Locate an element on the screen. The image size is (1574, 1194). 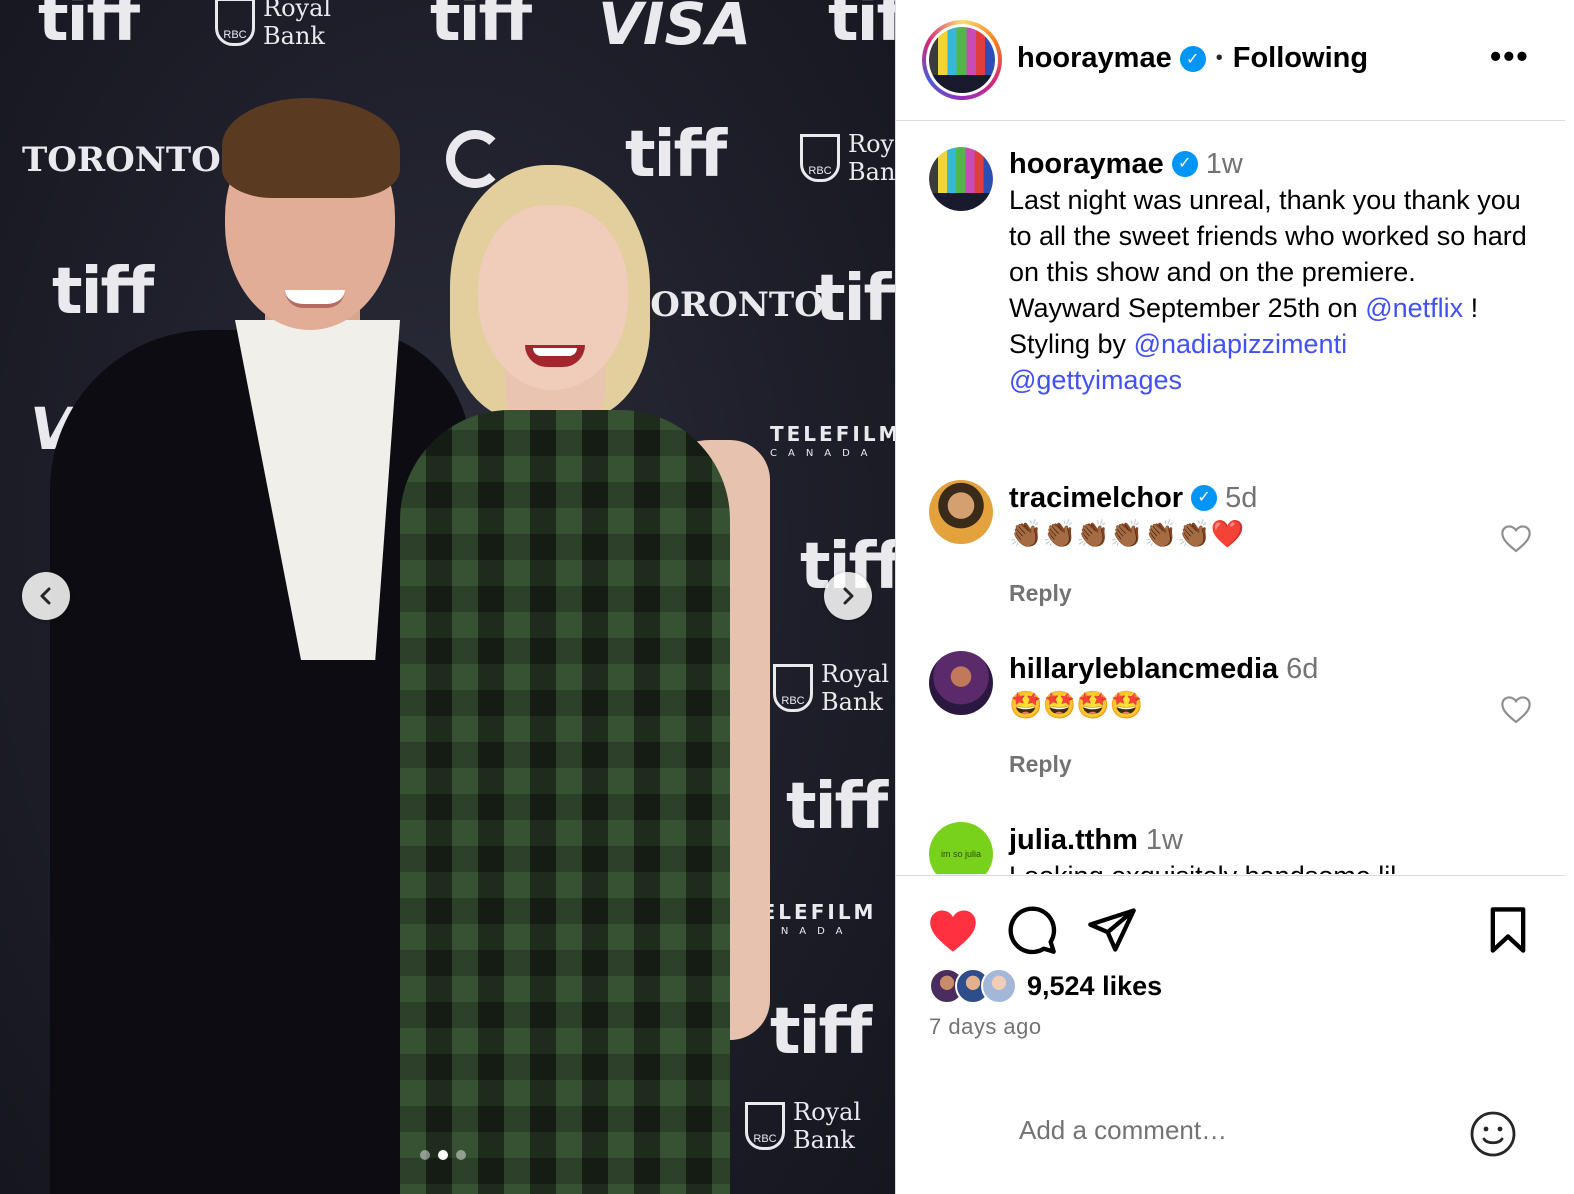
carousel-dot-active is located at coordinates (443, 1155).